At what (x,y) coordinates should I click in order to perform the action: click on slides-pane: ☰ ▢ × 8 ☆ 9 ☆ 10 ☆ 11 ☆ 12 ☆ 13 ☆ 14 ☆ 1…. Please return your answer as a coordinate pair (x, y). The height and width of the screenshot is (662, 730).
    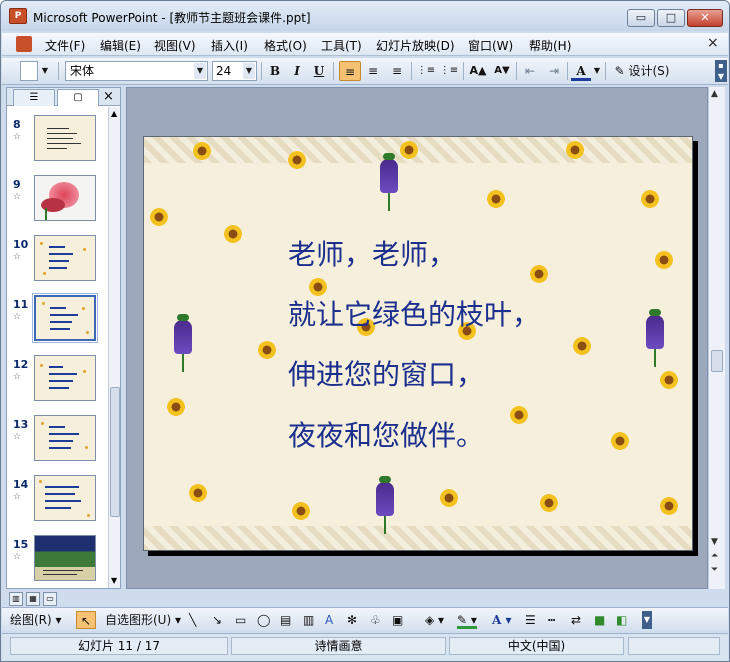
    Looking at the image, I should click on (63, 338).